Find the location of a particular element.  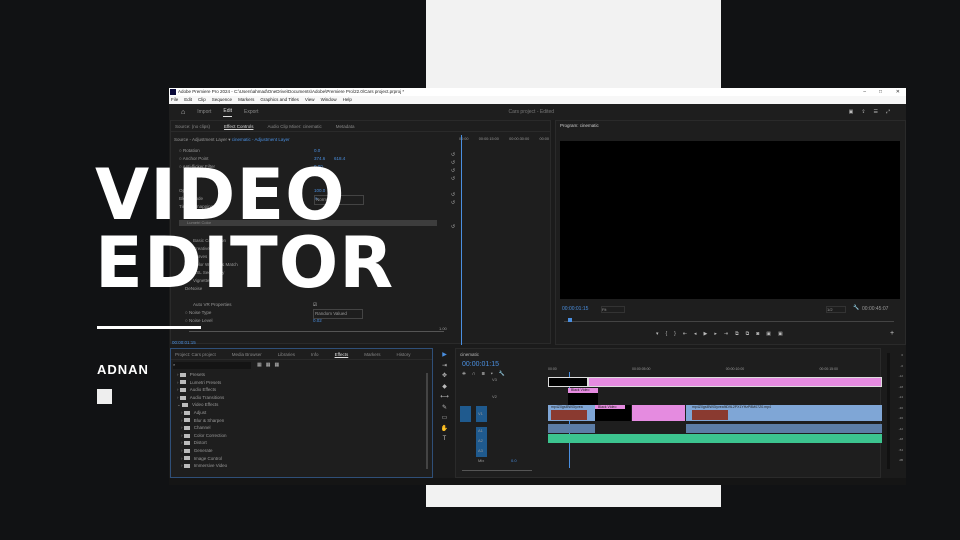

menu-clip: Clip is located at coordinates (202, 100).